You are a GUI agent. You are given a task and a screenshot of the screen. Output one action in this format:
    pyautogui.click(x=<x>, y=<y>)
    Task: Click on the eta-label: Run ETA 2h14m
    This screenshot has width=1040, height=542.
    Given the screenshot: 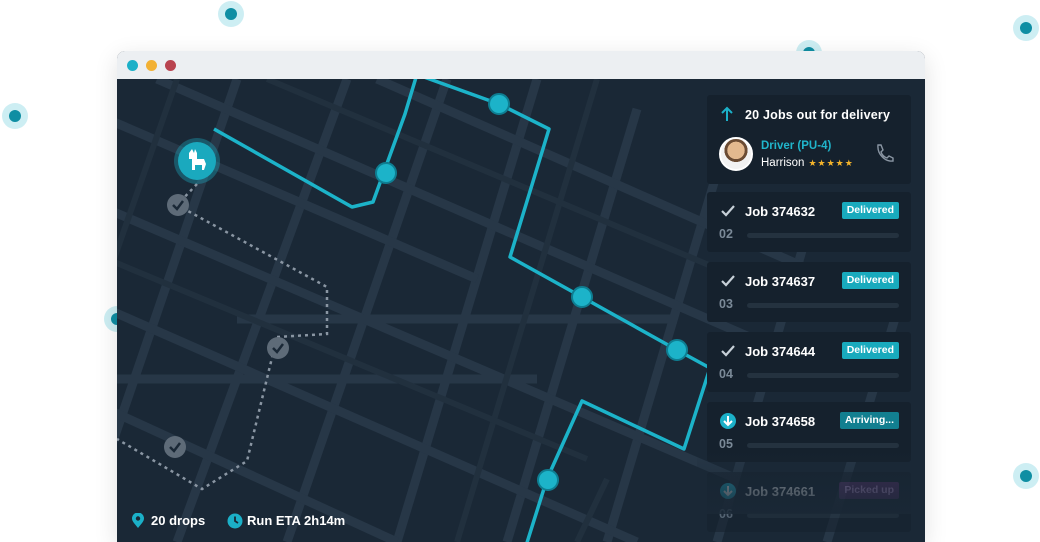 What is the action you would take?
    pyautogui.click(x=296, y=520)
    